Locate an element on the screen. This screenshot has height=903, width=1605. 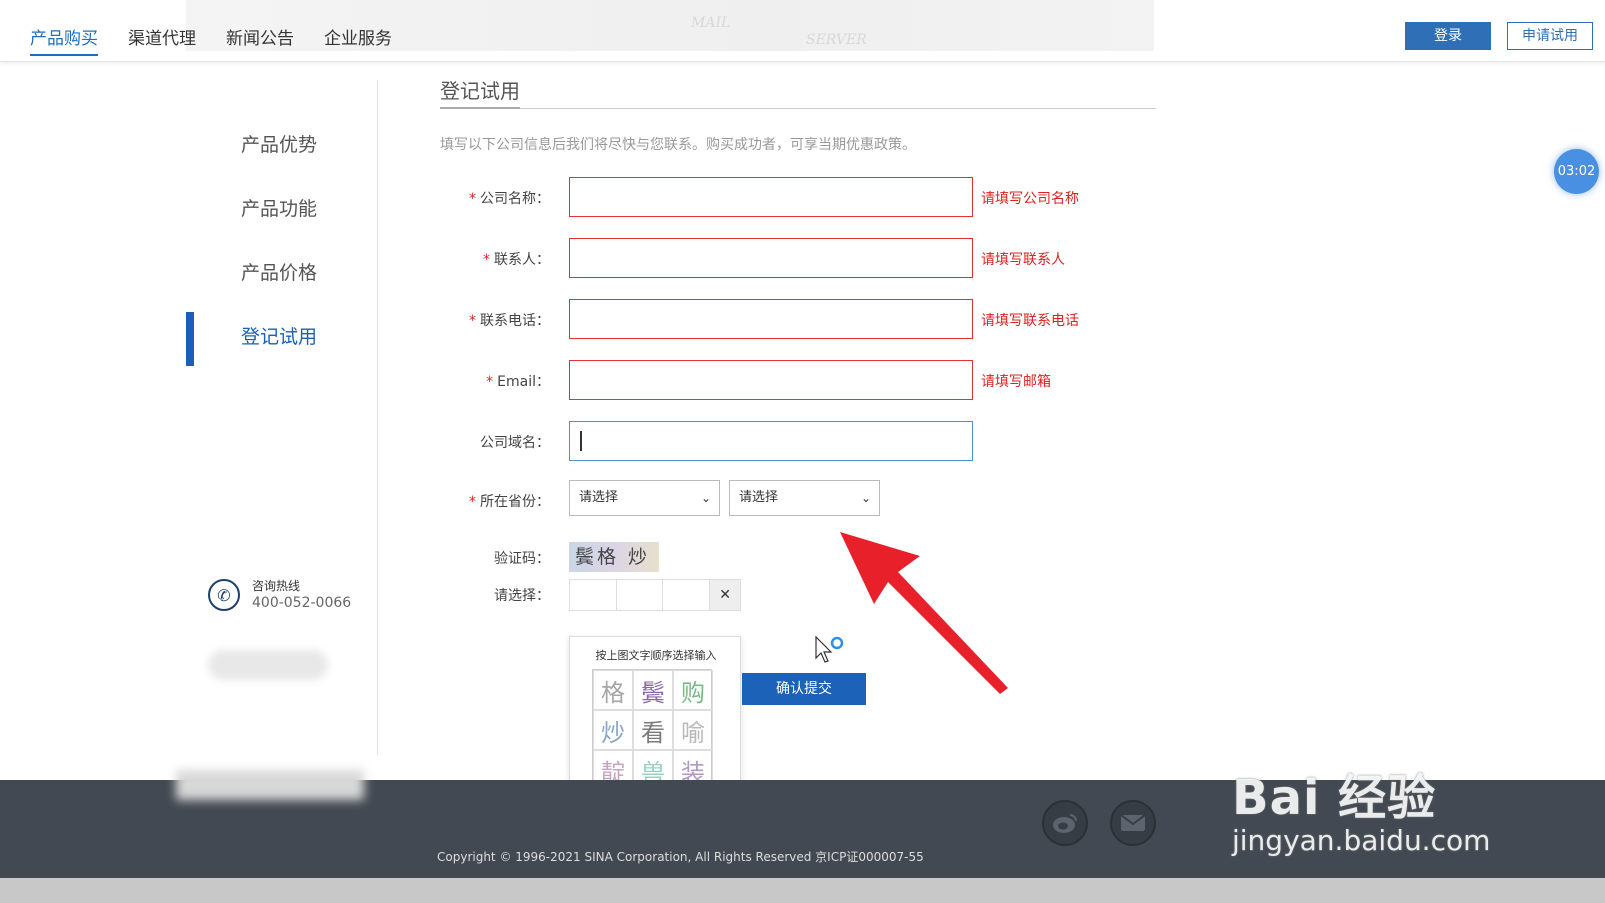
close-icon: ✕ is located at coordinates (725, 595).